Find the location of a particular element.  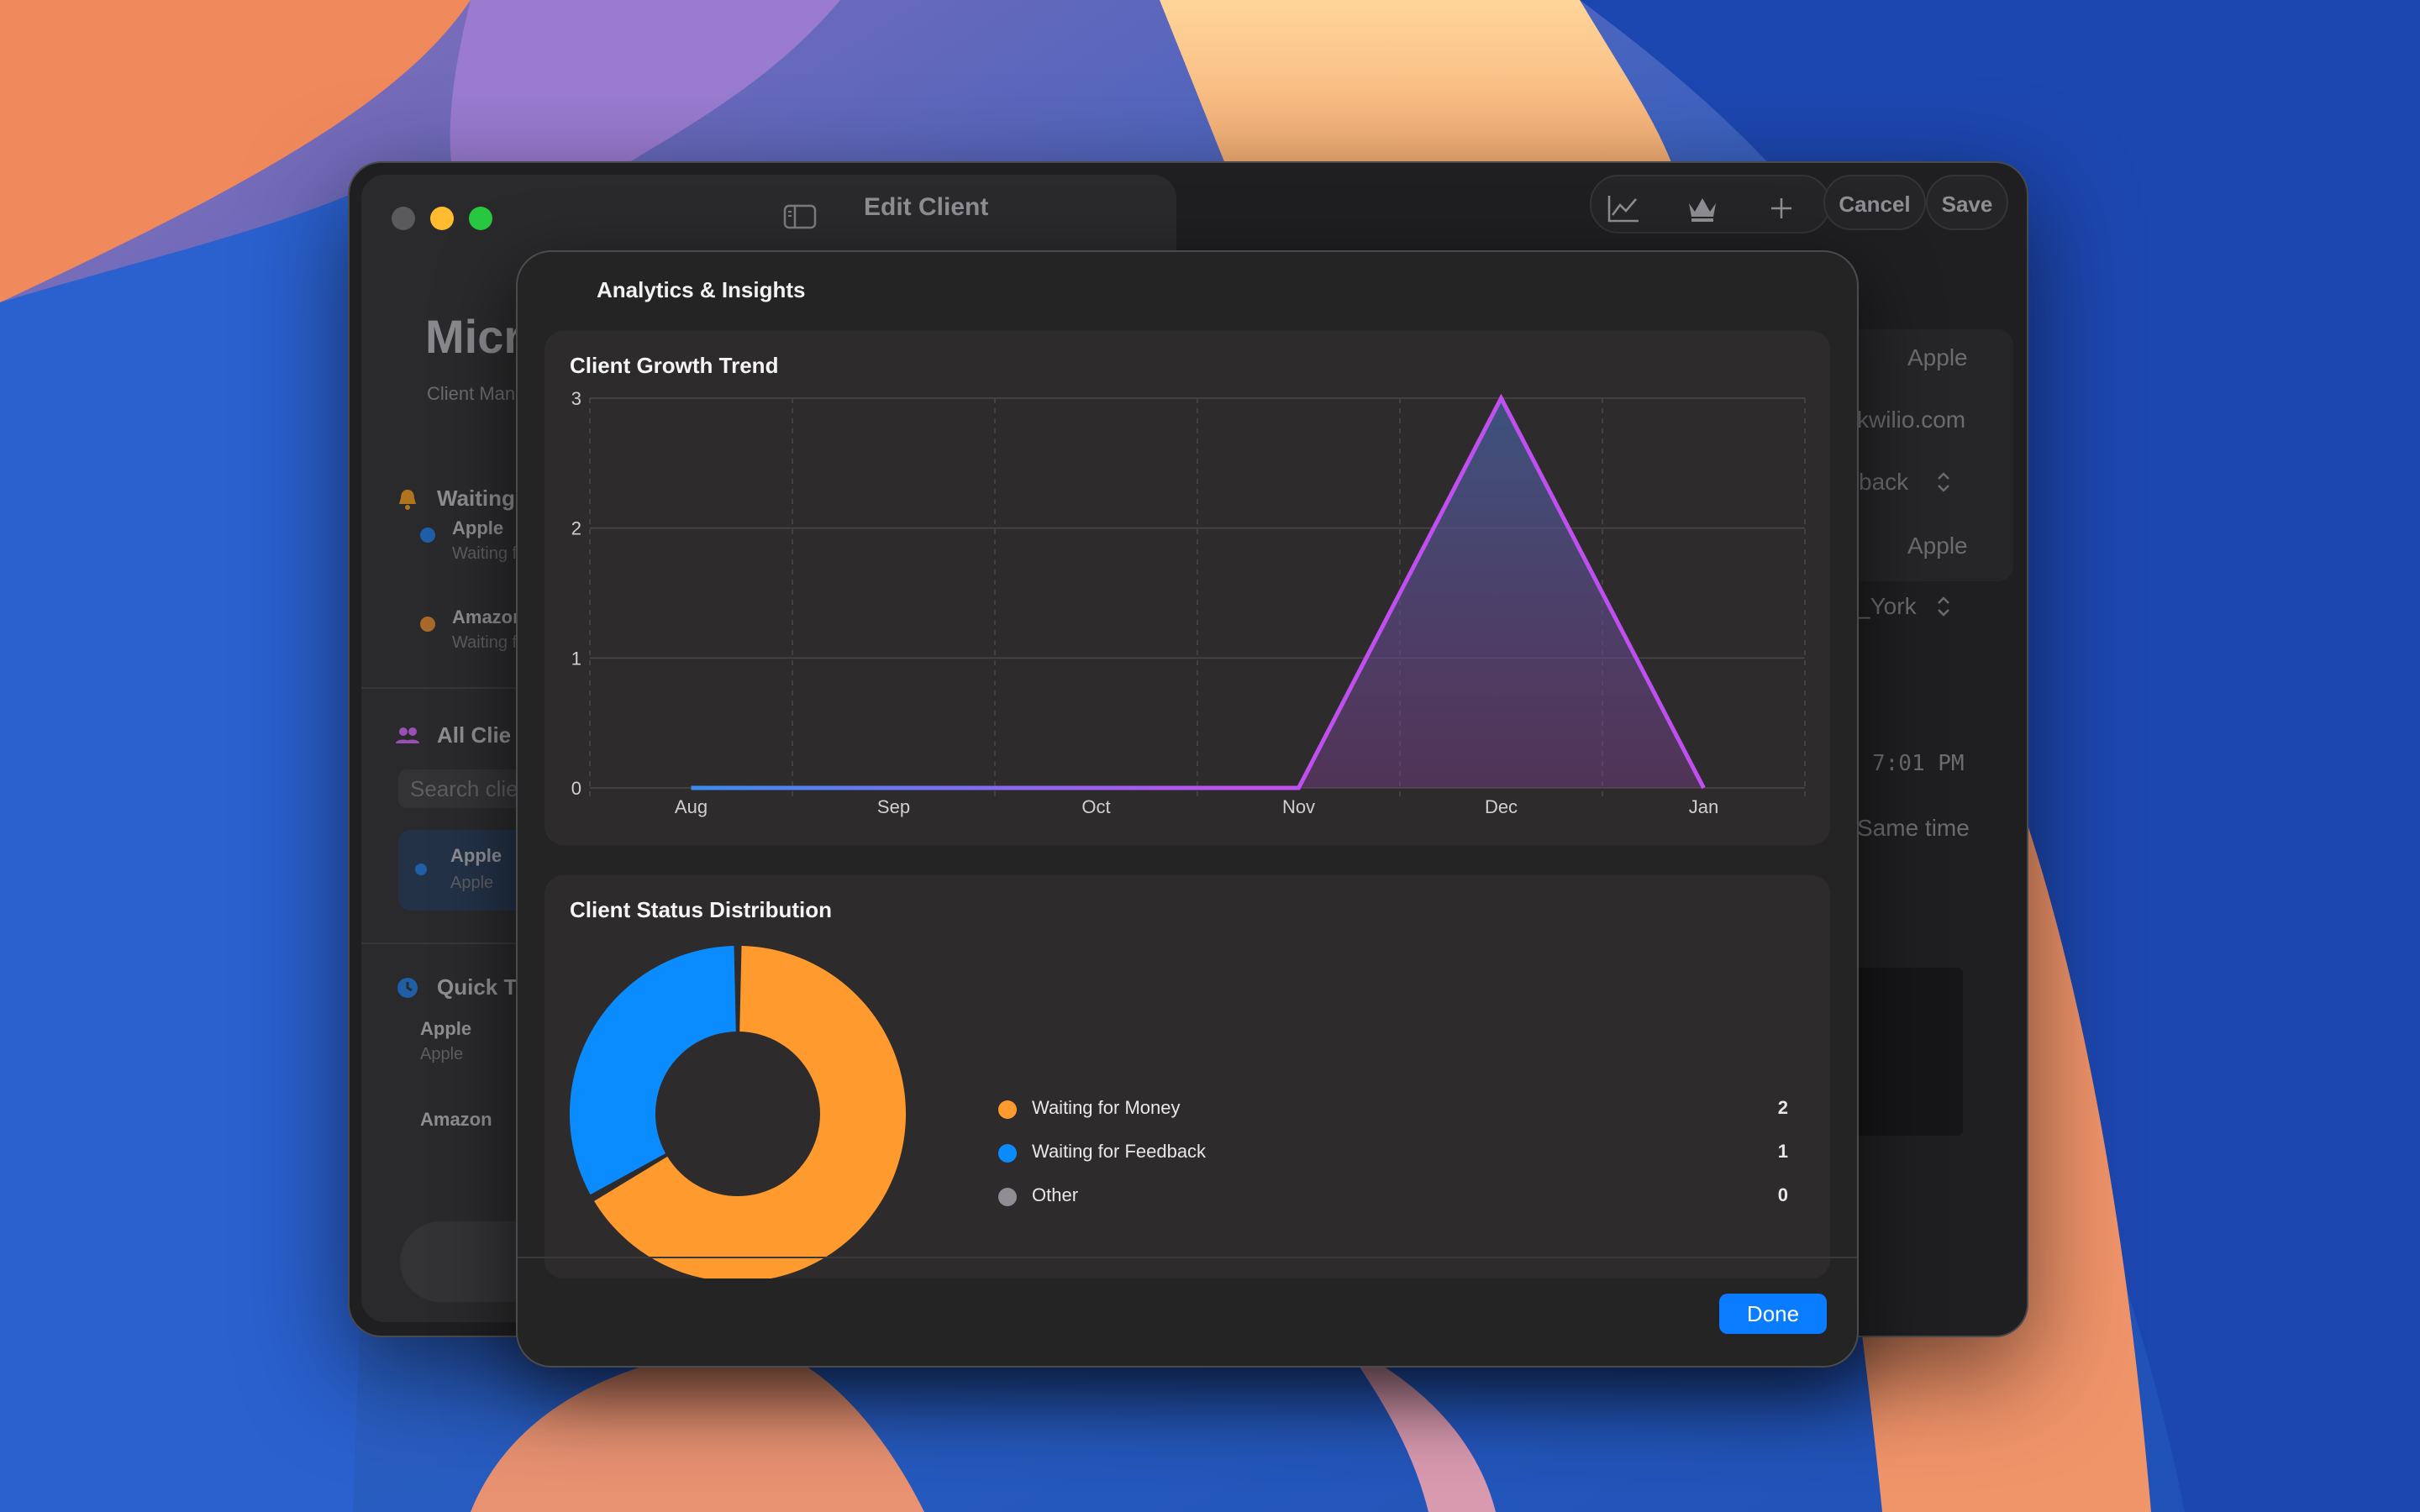

legend-label: Other is located at coordinates (1055, 1194).